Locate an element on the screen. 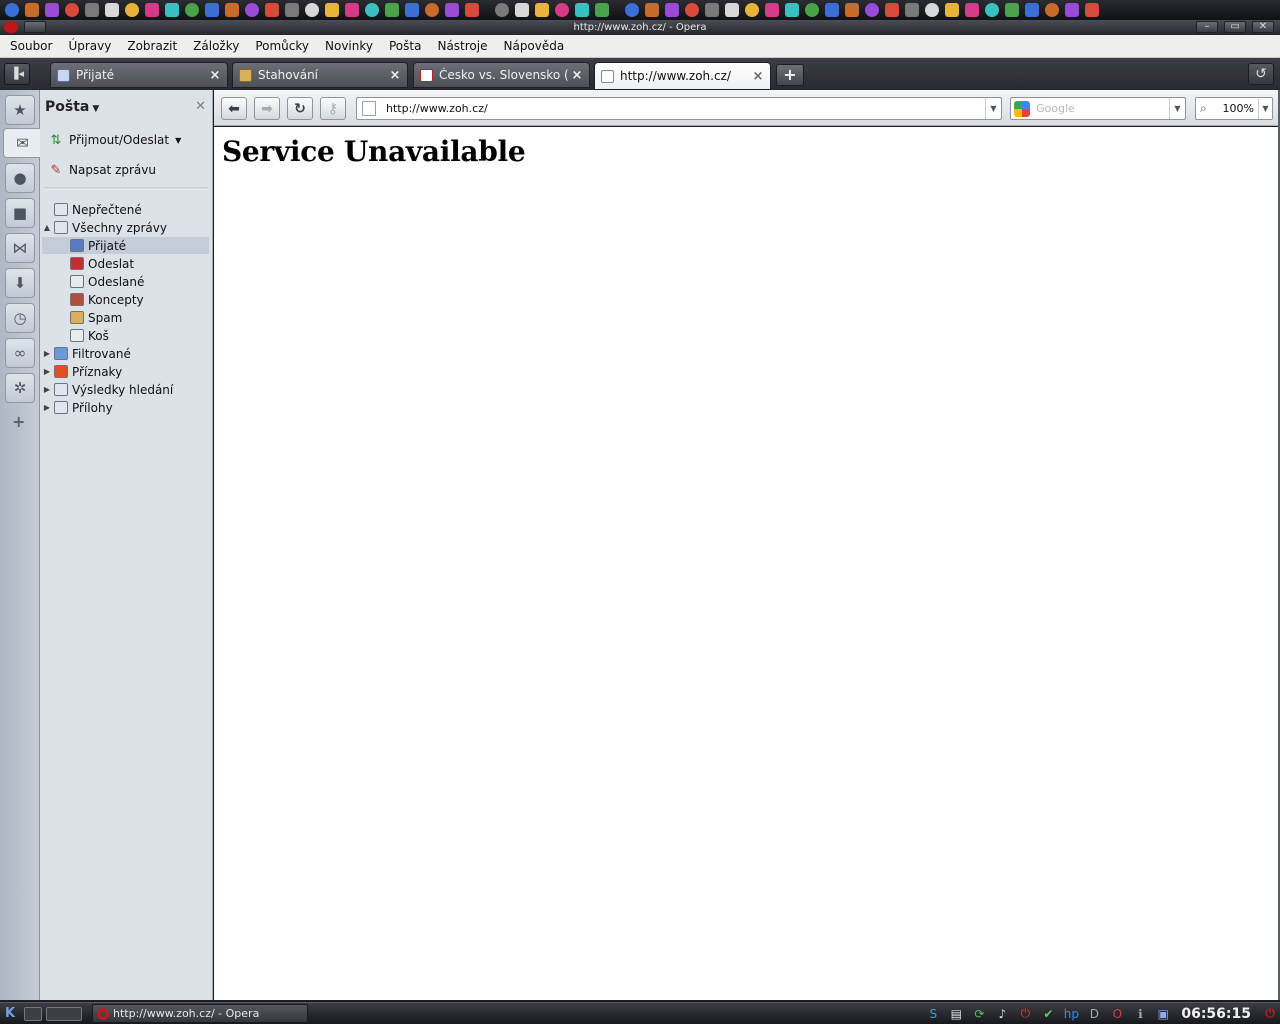 The height and width of the screenshot is (1024, 1280). calc-icon is located at coordinates (542, 10).